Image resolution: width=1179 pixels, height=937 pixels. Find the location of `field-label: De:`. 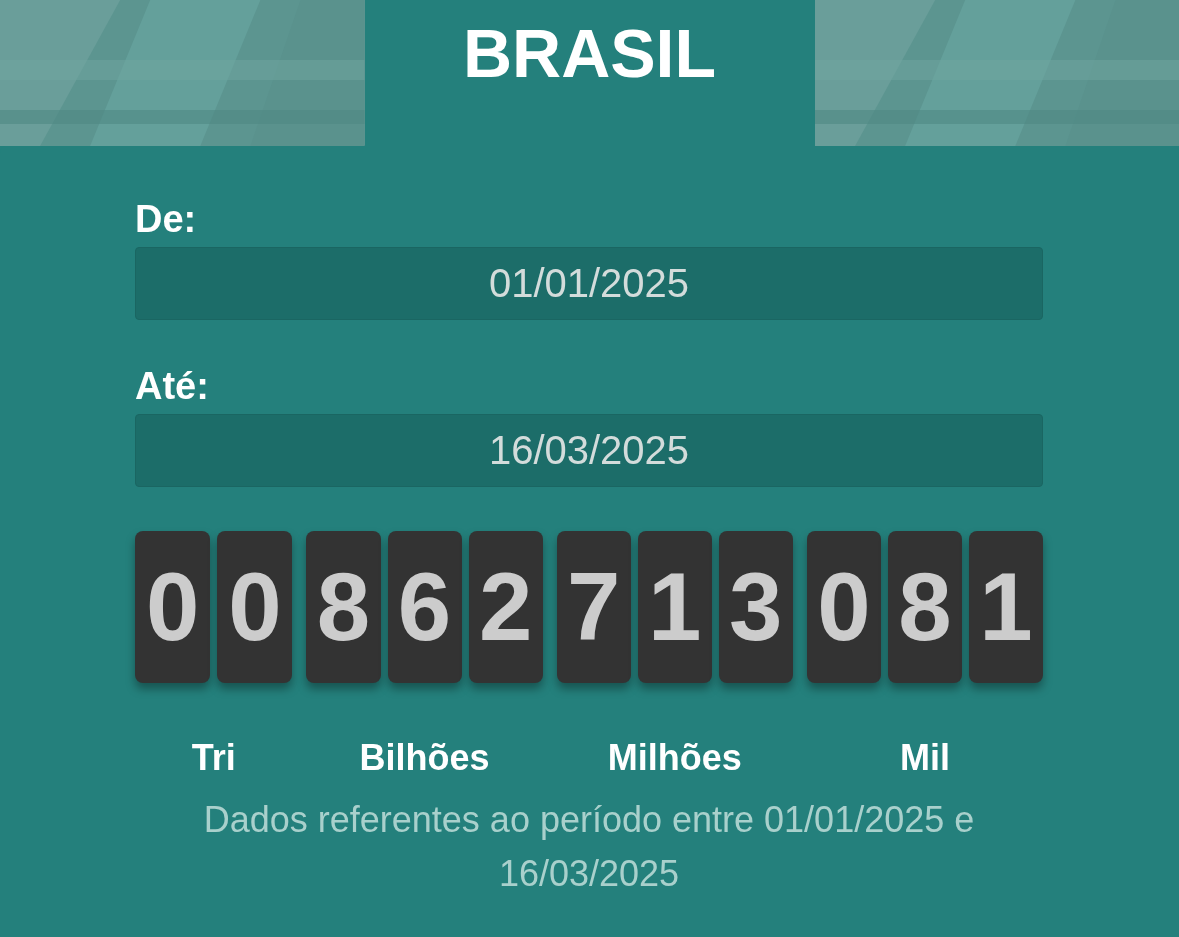

field-label: De: is located at coordinates (166, 219).